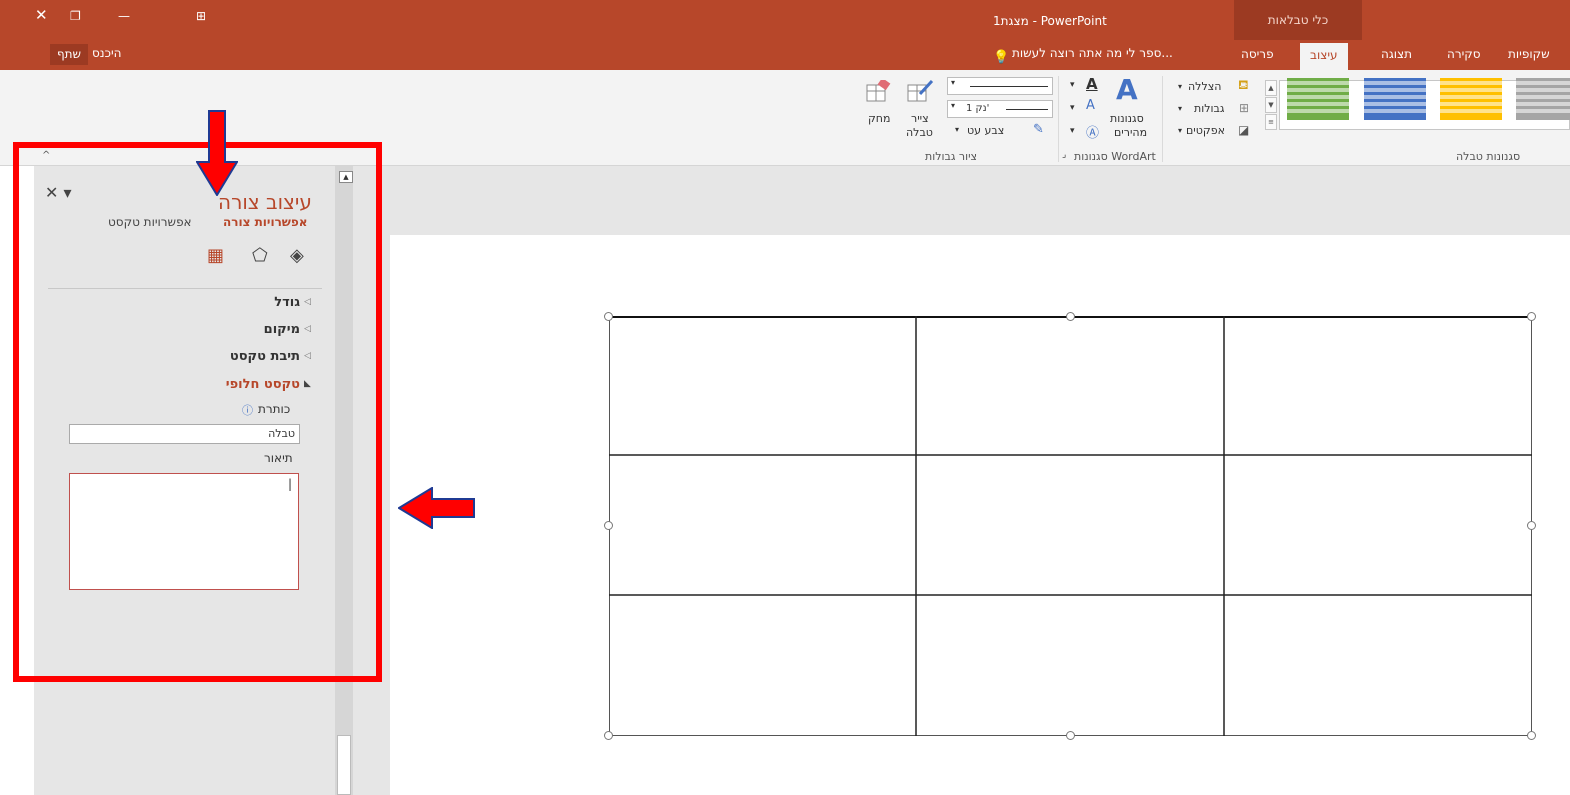 The image size is (1570, 795). What do you see at coordinates (75, 16) in the screenshot?
I see `restore-icon: ❐` at bounding box center [75, 16].